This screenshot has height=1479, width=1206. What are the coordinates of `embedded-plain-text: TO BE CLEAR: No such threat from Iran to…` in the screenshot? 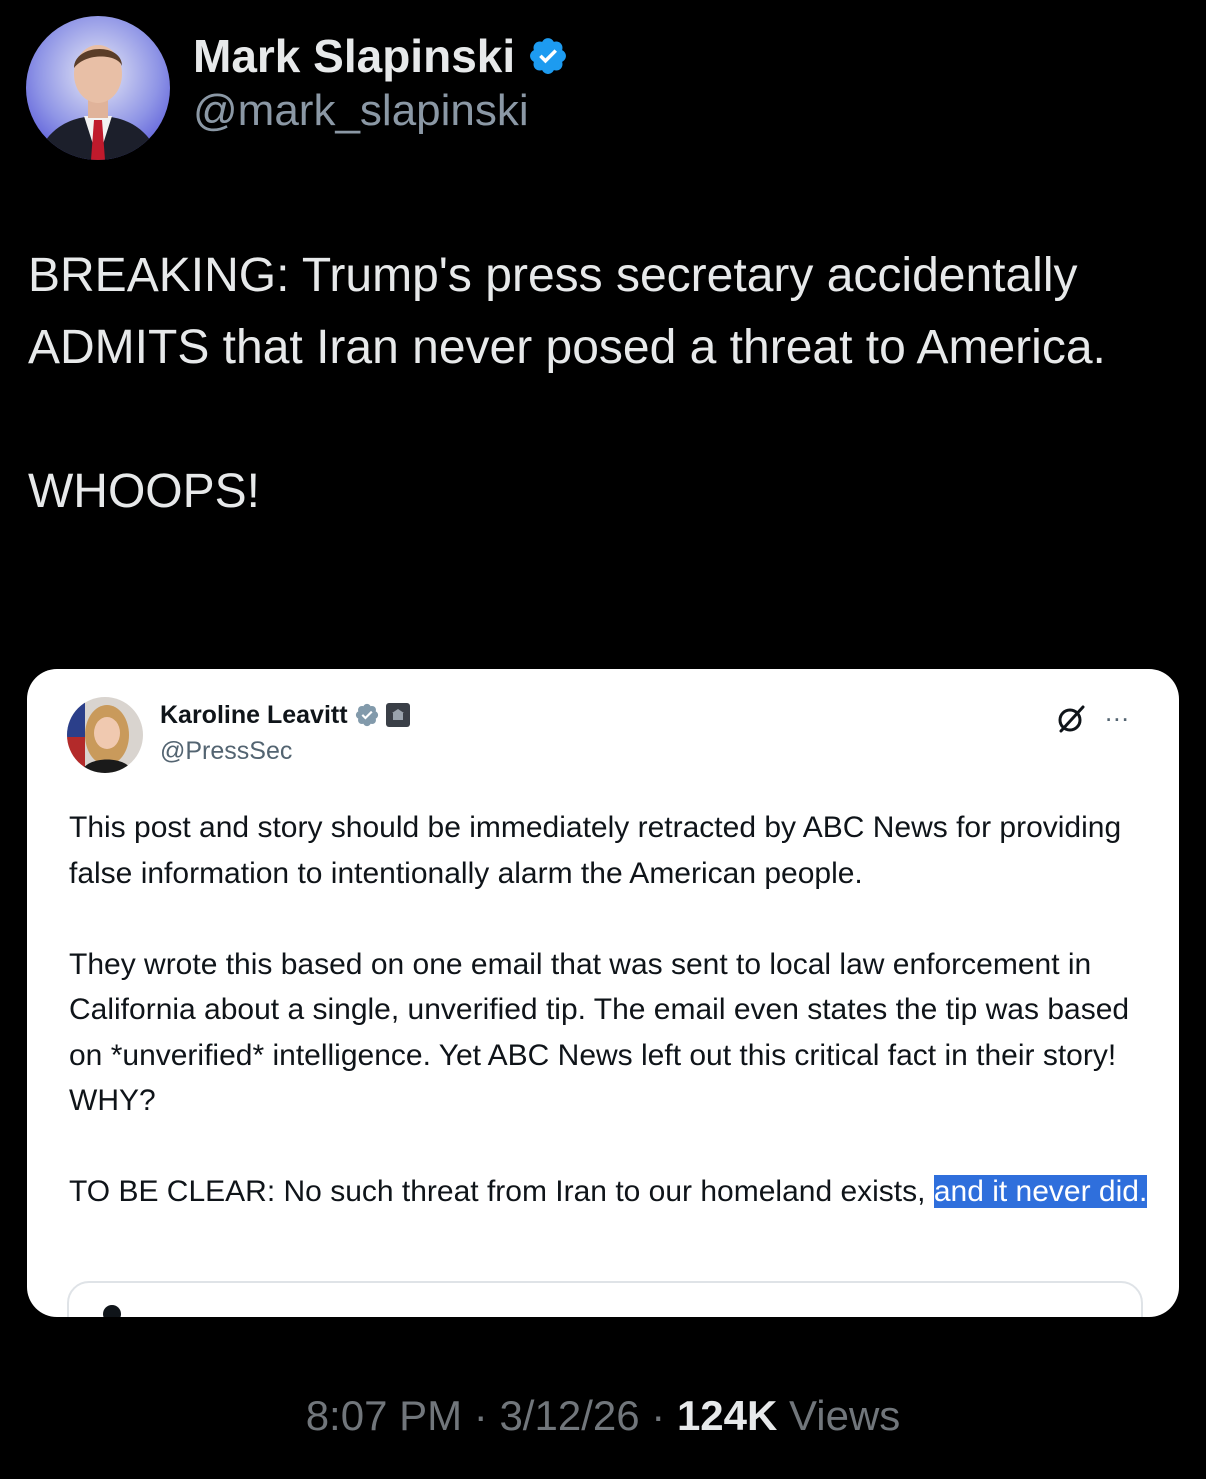 It's located at (497, 1191).